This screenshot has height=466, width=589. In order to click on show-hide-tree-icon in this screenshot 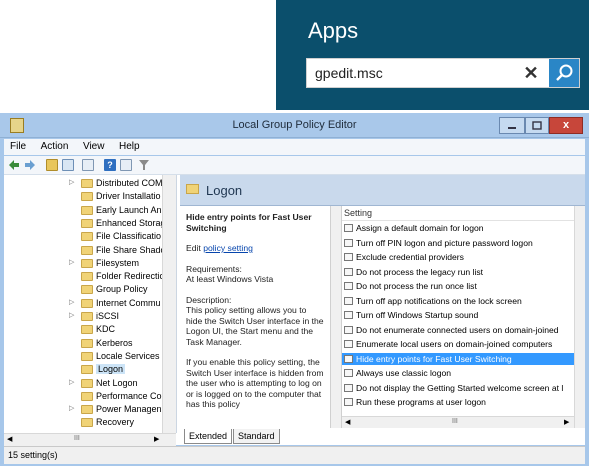, I will do `click(68, 165)`.